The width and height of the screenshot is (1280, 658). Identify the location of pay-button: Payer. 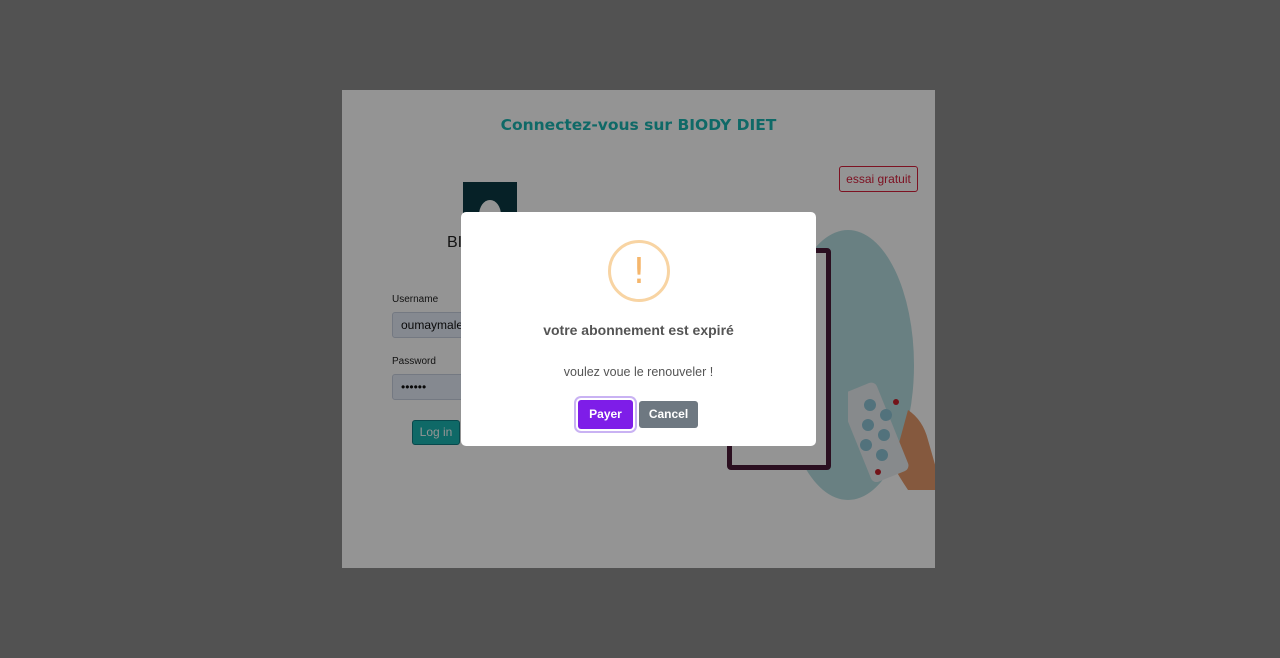
(605, 414).